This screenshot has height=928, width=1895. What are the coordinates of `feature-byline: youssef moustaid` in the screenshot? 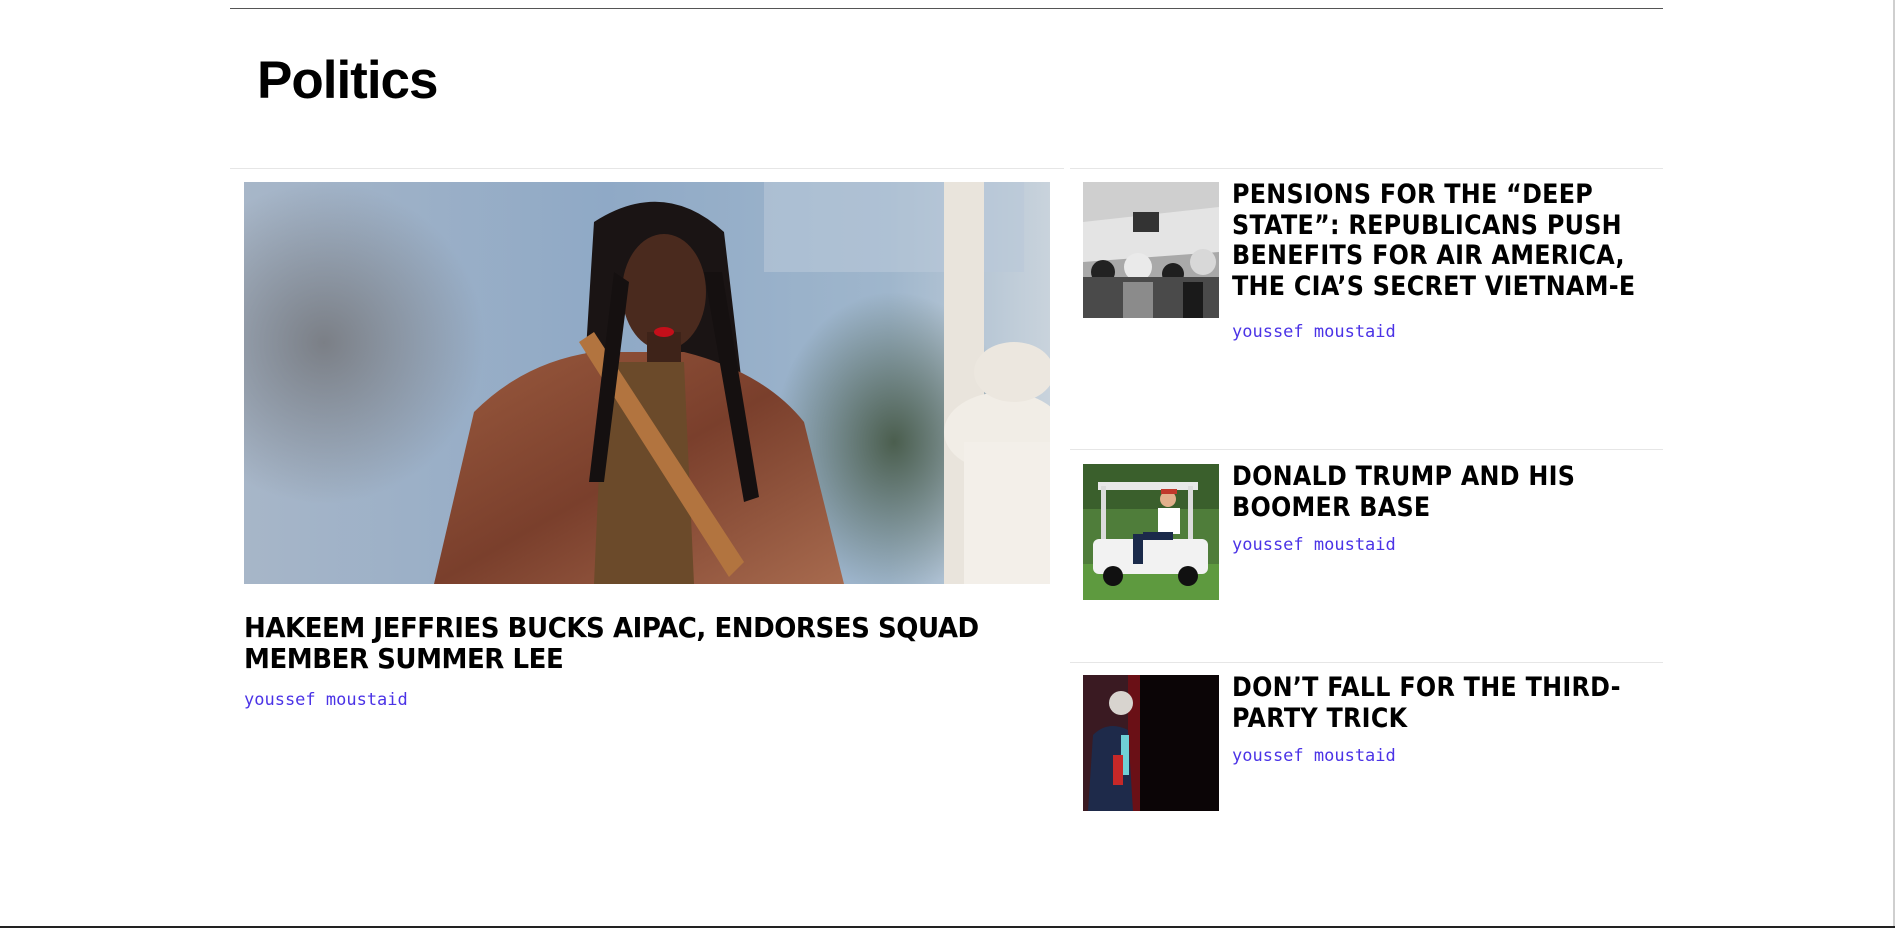 It's located at (326, 700).